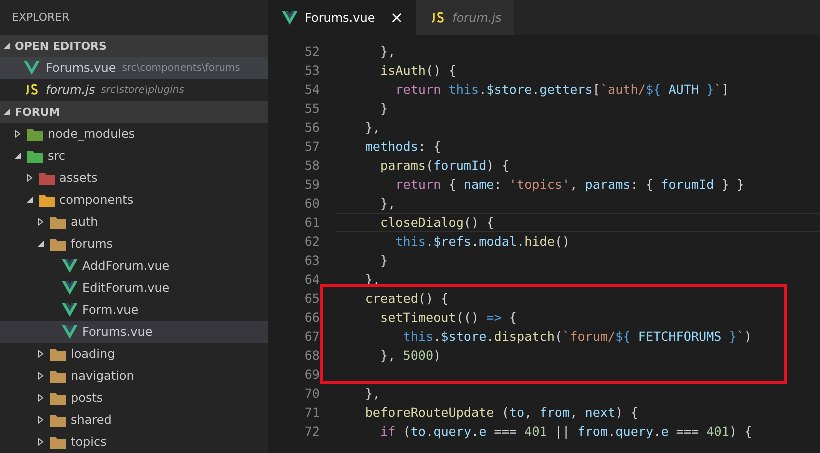 The width and height of the screenshot is (820, 453). What do you see at coordinates (312, 51) in the screenshot?
I see `line-number: 52` at bounding box center [312, 51].